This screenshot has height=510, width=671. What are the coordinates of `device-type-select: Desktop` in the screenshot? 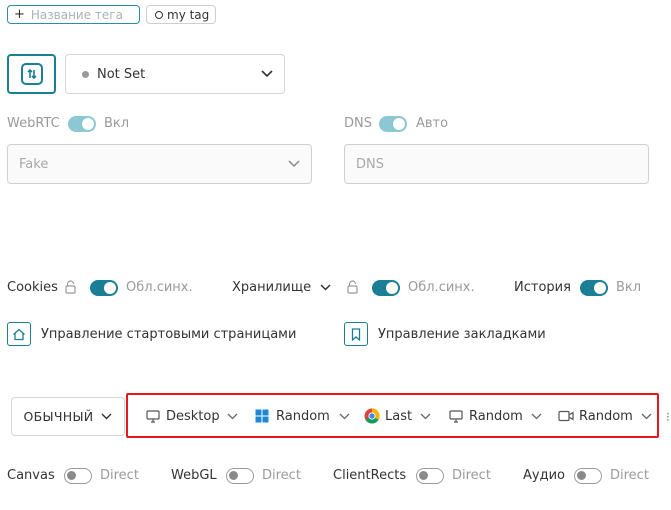 It's located at (192, 416).